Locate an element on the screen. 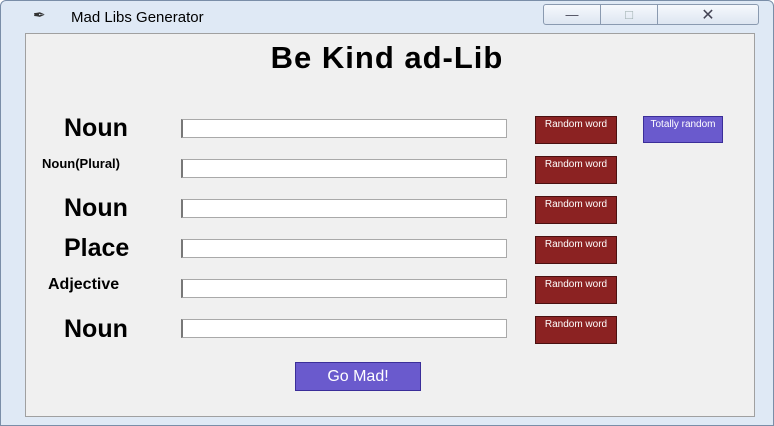 The width and height of the screenshot is (774, 426). maximize-icon: □ is located at coordinates (629, 14).